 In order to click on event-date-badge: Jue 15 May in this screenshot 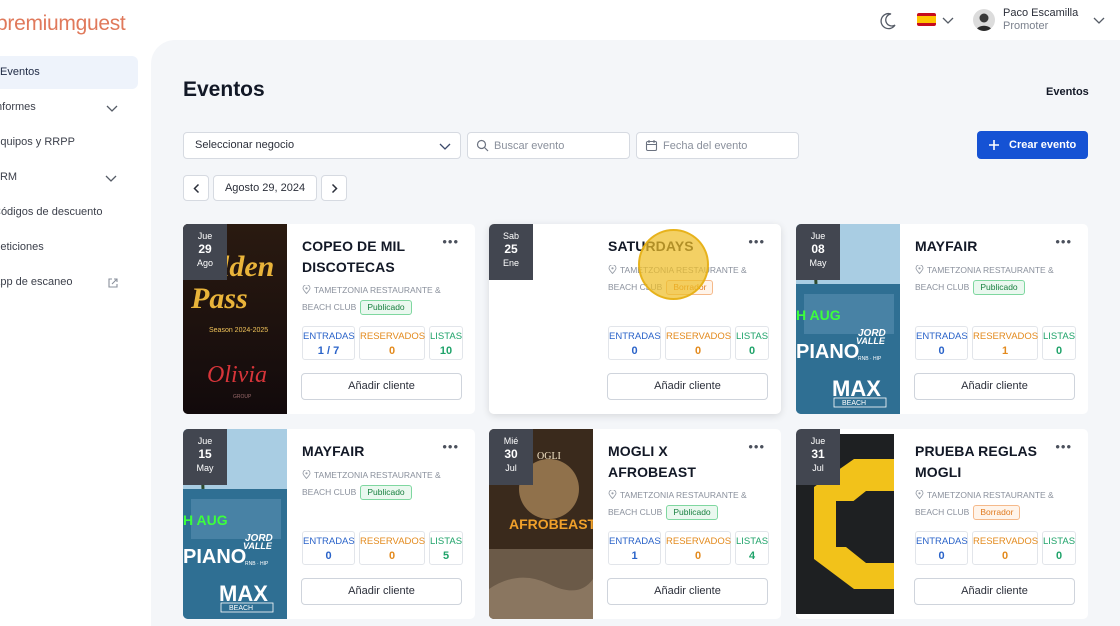, I will do `click(205, 457)`.